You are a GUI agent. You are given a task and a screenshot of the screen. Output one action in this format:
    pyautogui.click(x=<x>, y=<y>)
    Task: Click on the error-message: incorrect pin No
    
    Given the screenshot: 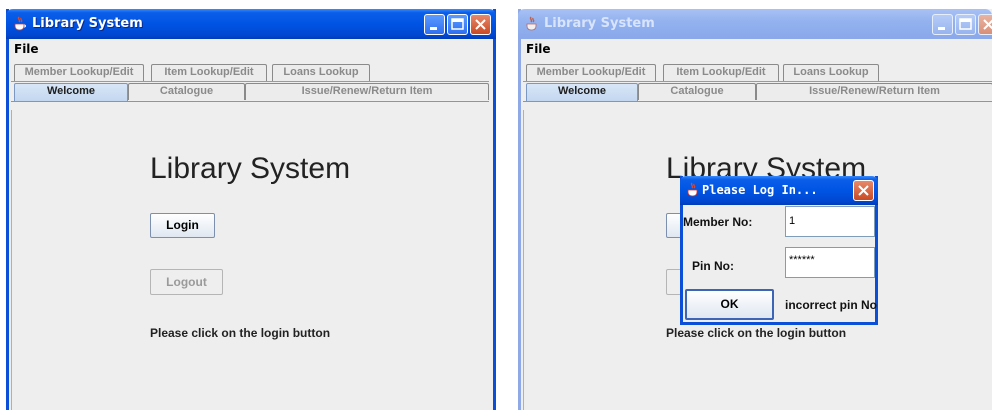 What is the action you would take?
    pyautogui.click(x=831, y=305)
    